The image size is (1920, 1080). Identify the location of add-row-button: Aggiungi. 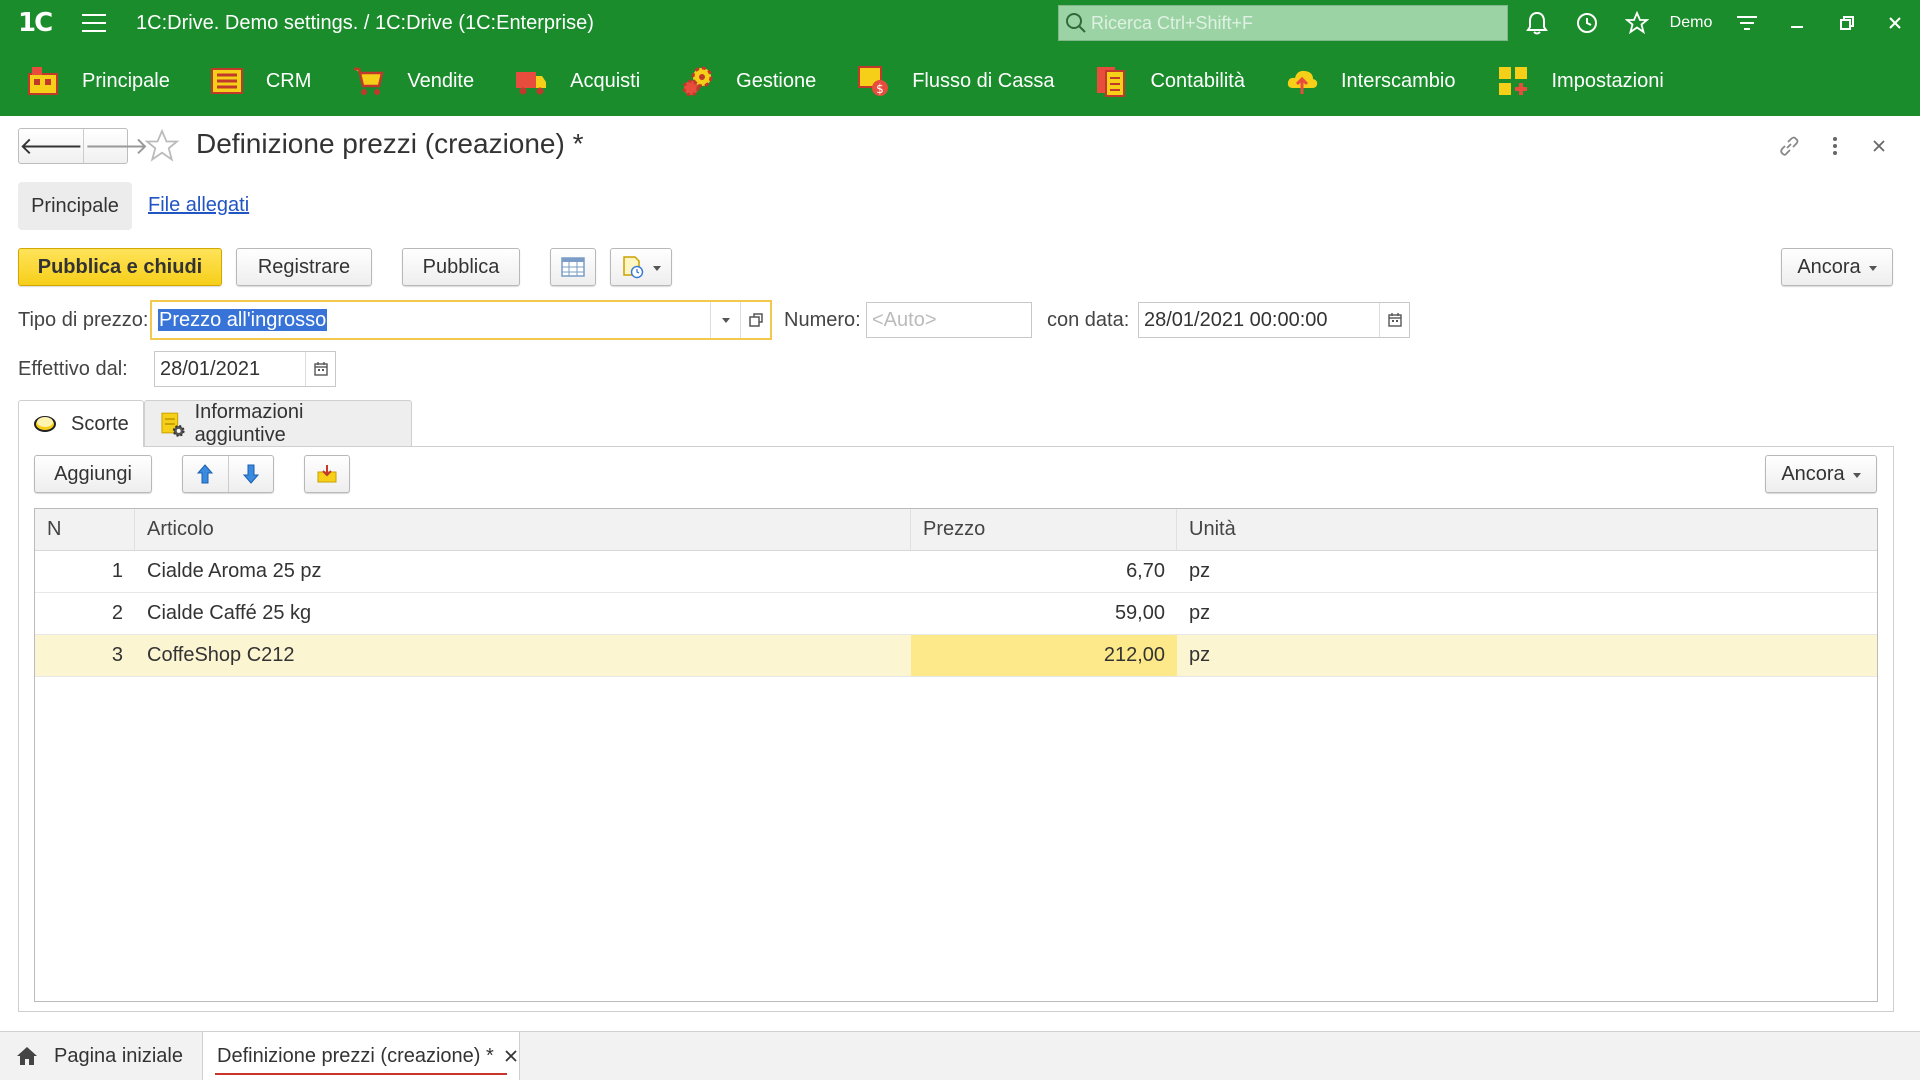
(93, 474).